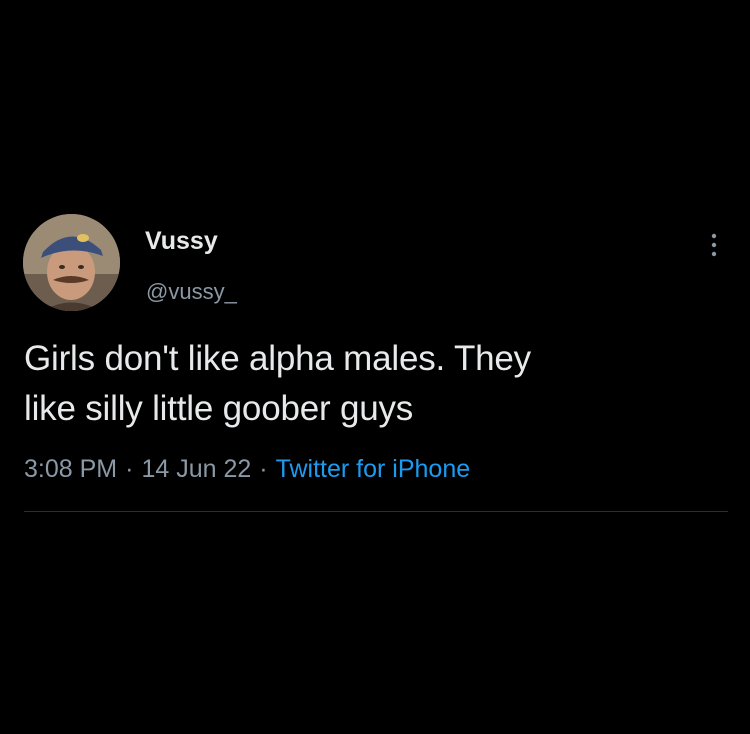 The height and width of the screenshot is (734, 750). Describe the element at coordinates (376, 511) in the screenshot. I see `divider` at that location.